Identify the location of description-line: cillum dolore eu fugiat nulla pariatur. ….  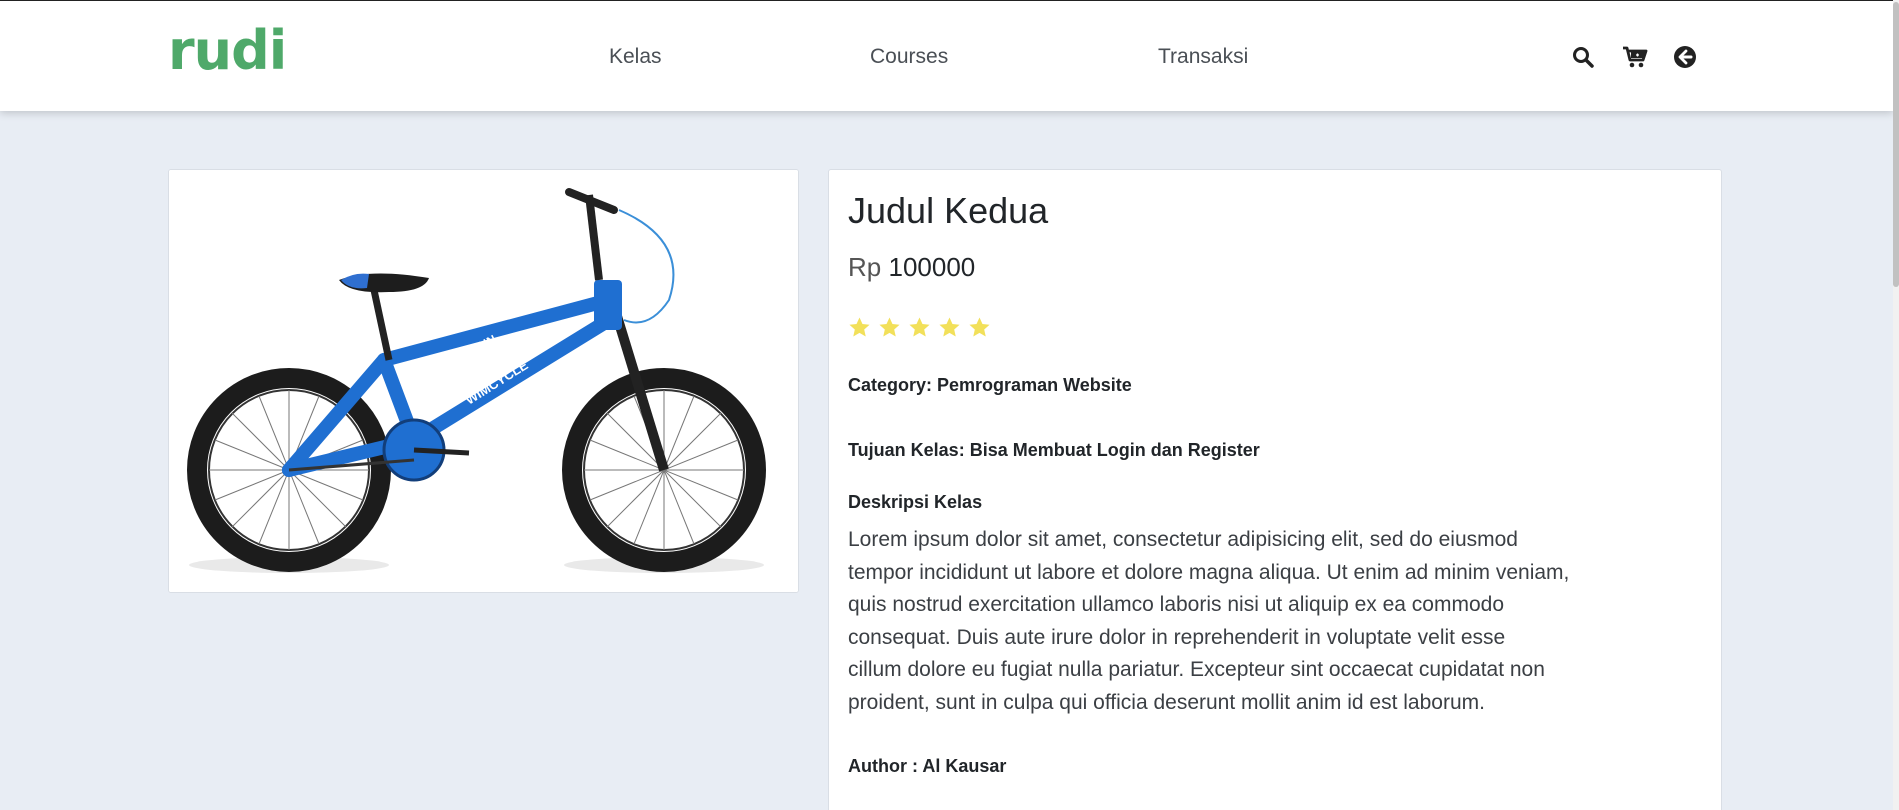
(1196, 669).